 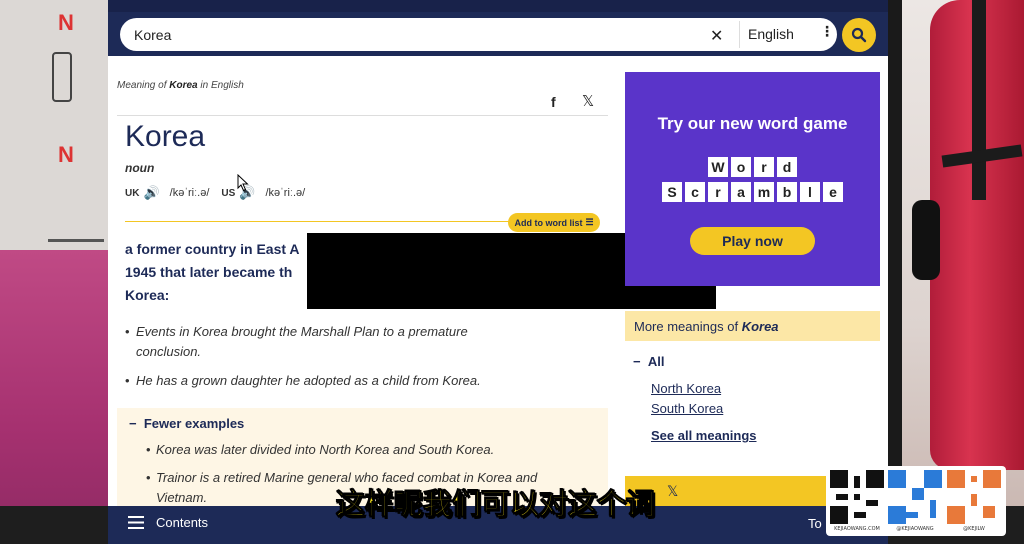 I want to click on search-button, so click(x=859, y=35).